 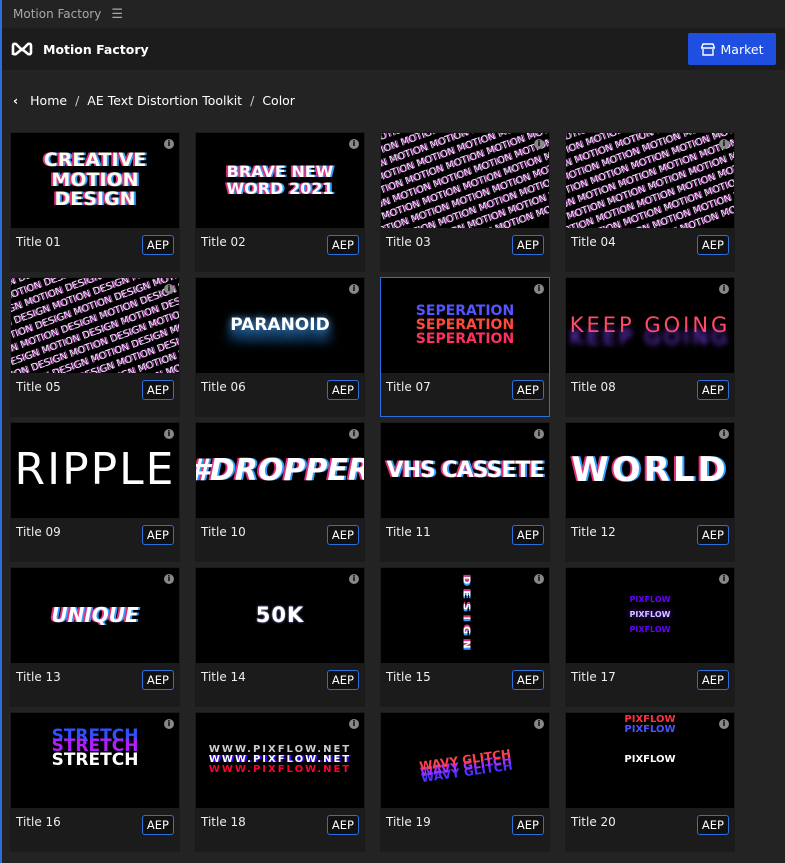 What do you see at coordinates (465, 470) in the screenshot?
I see `thumbnail: VHS CASSETE i` at bounding box center [465, 470].